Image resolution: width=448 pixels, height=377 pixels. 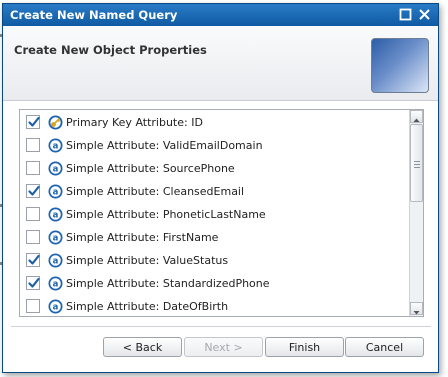 What do you see at coordinates (150, 168) in the screenshot?
I see `attribute-label: Simple Attribute: SourcePhone` at bounding box center [150, 168].